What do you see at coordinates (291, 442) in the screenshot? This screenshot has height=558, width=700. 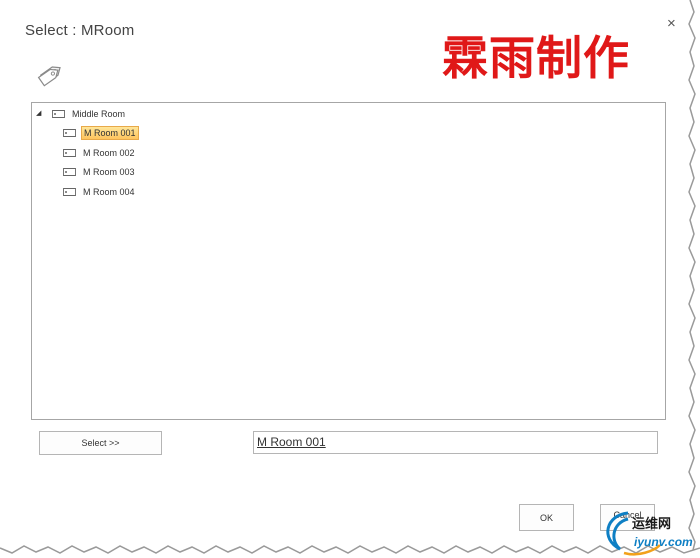 I see `selected-value-text: M Room 001` at bounding box center [291, 442].